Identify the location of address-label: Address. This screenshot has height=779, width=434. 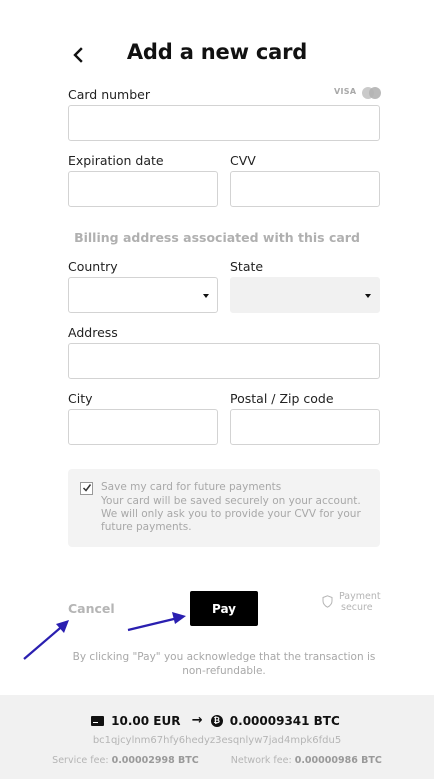
(93, 332).